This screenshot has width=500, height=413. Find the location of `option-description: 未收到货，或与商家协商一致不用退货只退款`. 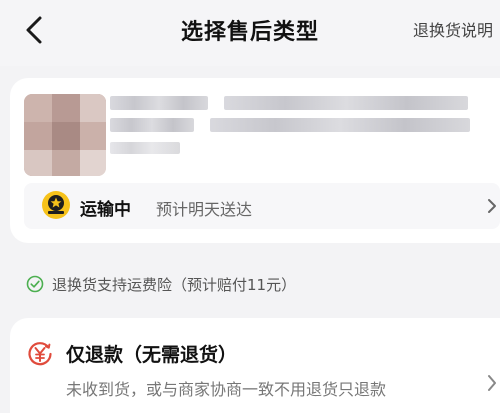

option-description: 未收到货，或与商家协商一致不用退货只退款 is located at coordinates (226, 389).